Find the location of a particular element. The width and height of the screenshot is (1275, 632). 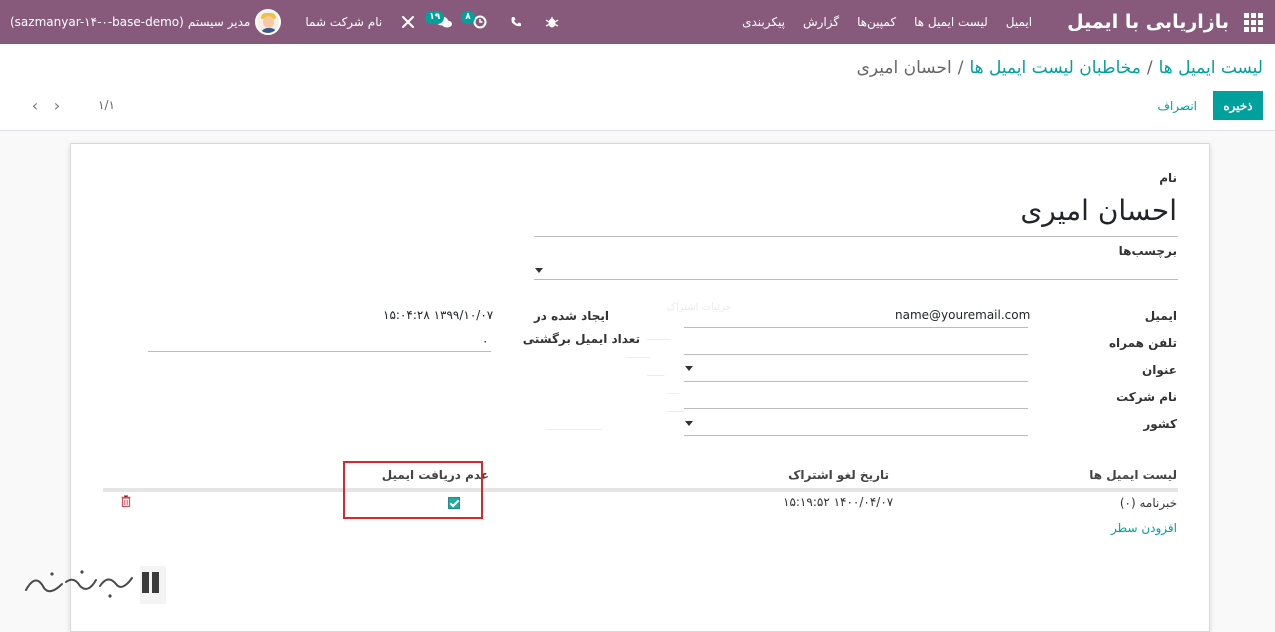

phone-icon is located at coordinates (516, 22).